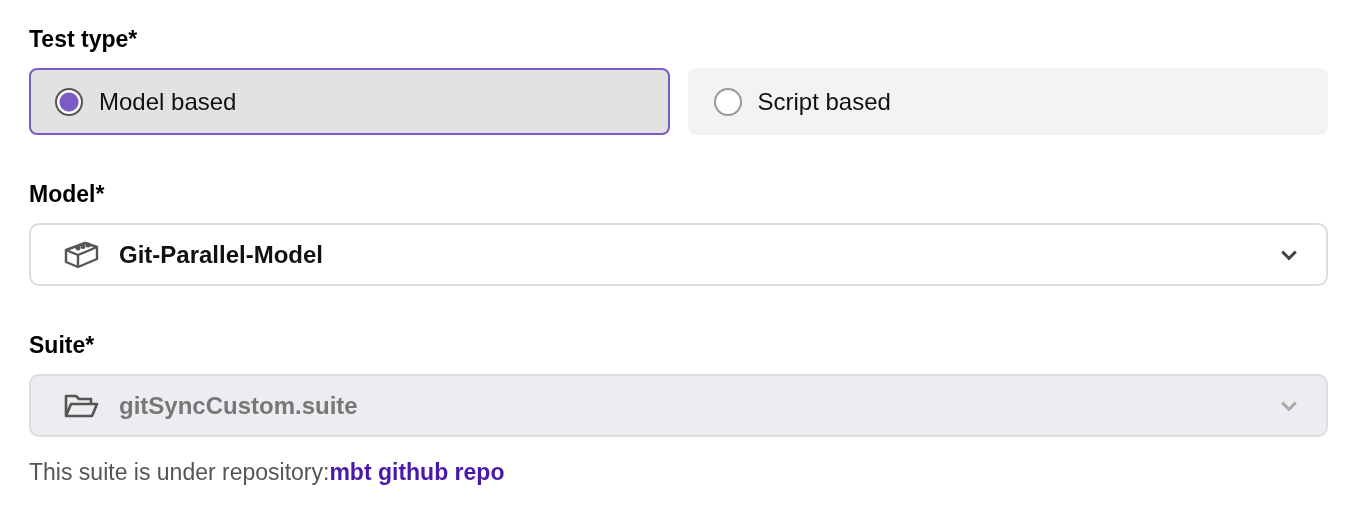 The width and height of the screenshot is (1364, 516). What do you see at coordinates (417, 472) in the screenshot?
I see `repository-link: mbt github repo` at bounding box center [417, 472].